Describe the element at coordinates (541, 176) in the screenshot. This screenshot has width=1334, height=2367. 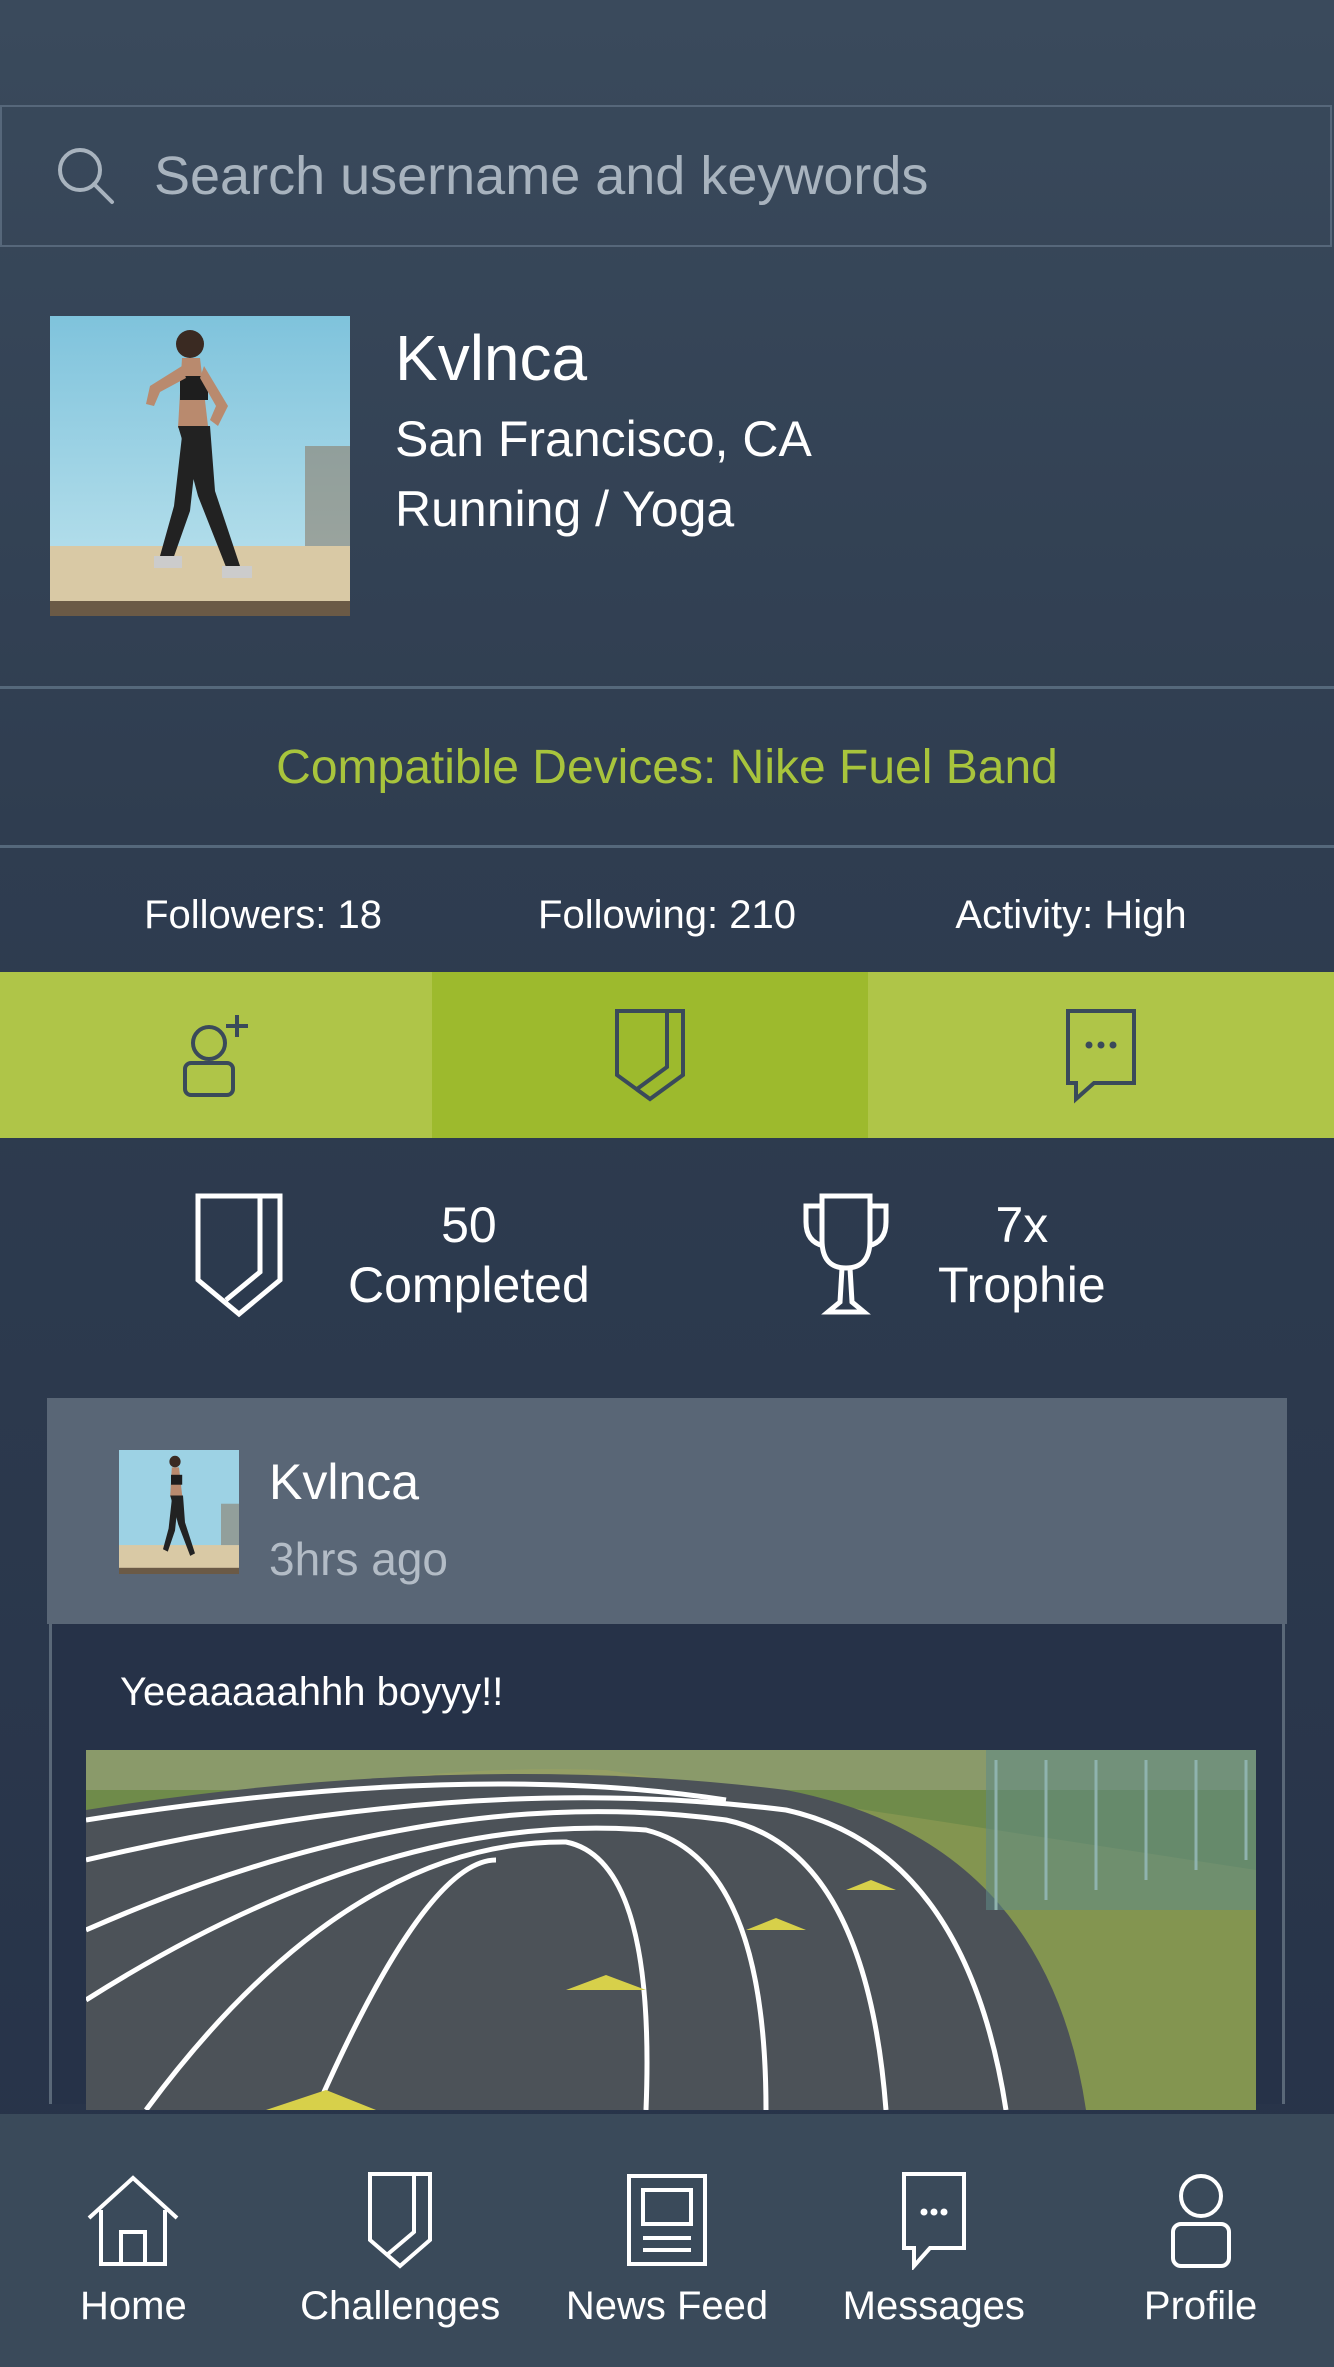
I see `search-input: Search username and keywords` at that location.